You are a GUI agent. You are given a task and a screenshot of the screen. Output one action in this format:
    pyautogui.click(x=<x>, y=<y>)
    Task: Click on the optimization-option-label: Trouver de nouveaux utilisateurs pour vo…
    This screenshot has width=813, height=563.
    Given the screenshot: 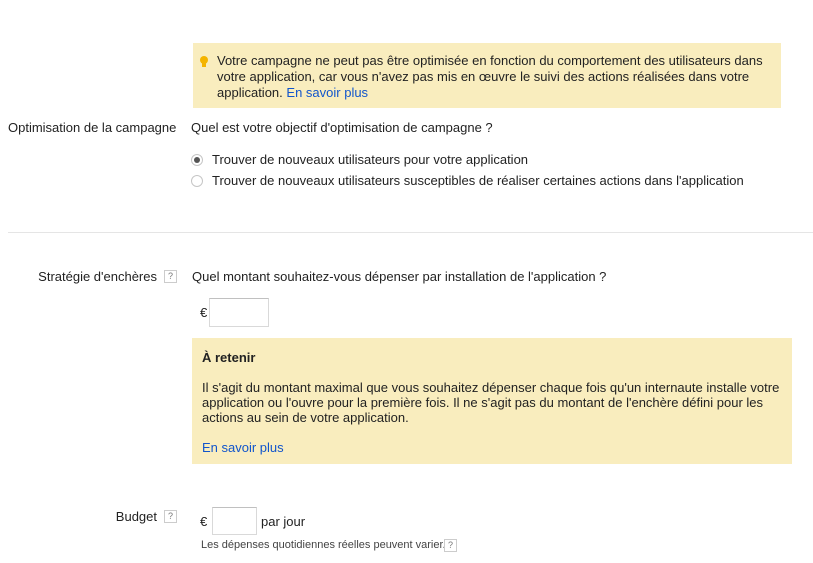 What is the action you would take?
    pyautogui.click(x=370, y=159)
    